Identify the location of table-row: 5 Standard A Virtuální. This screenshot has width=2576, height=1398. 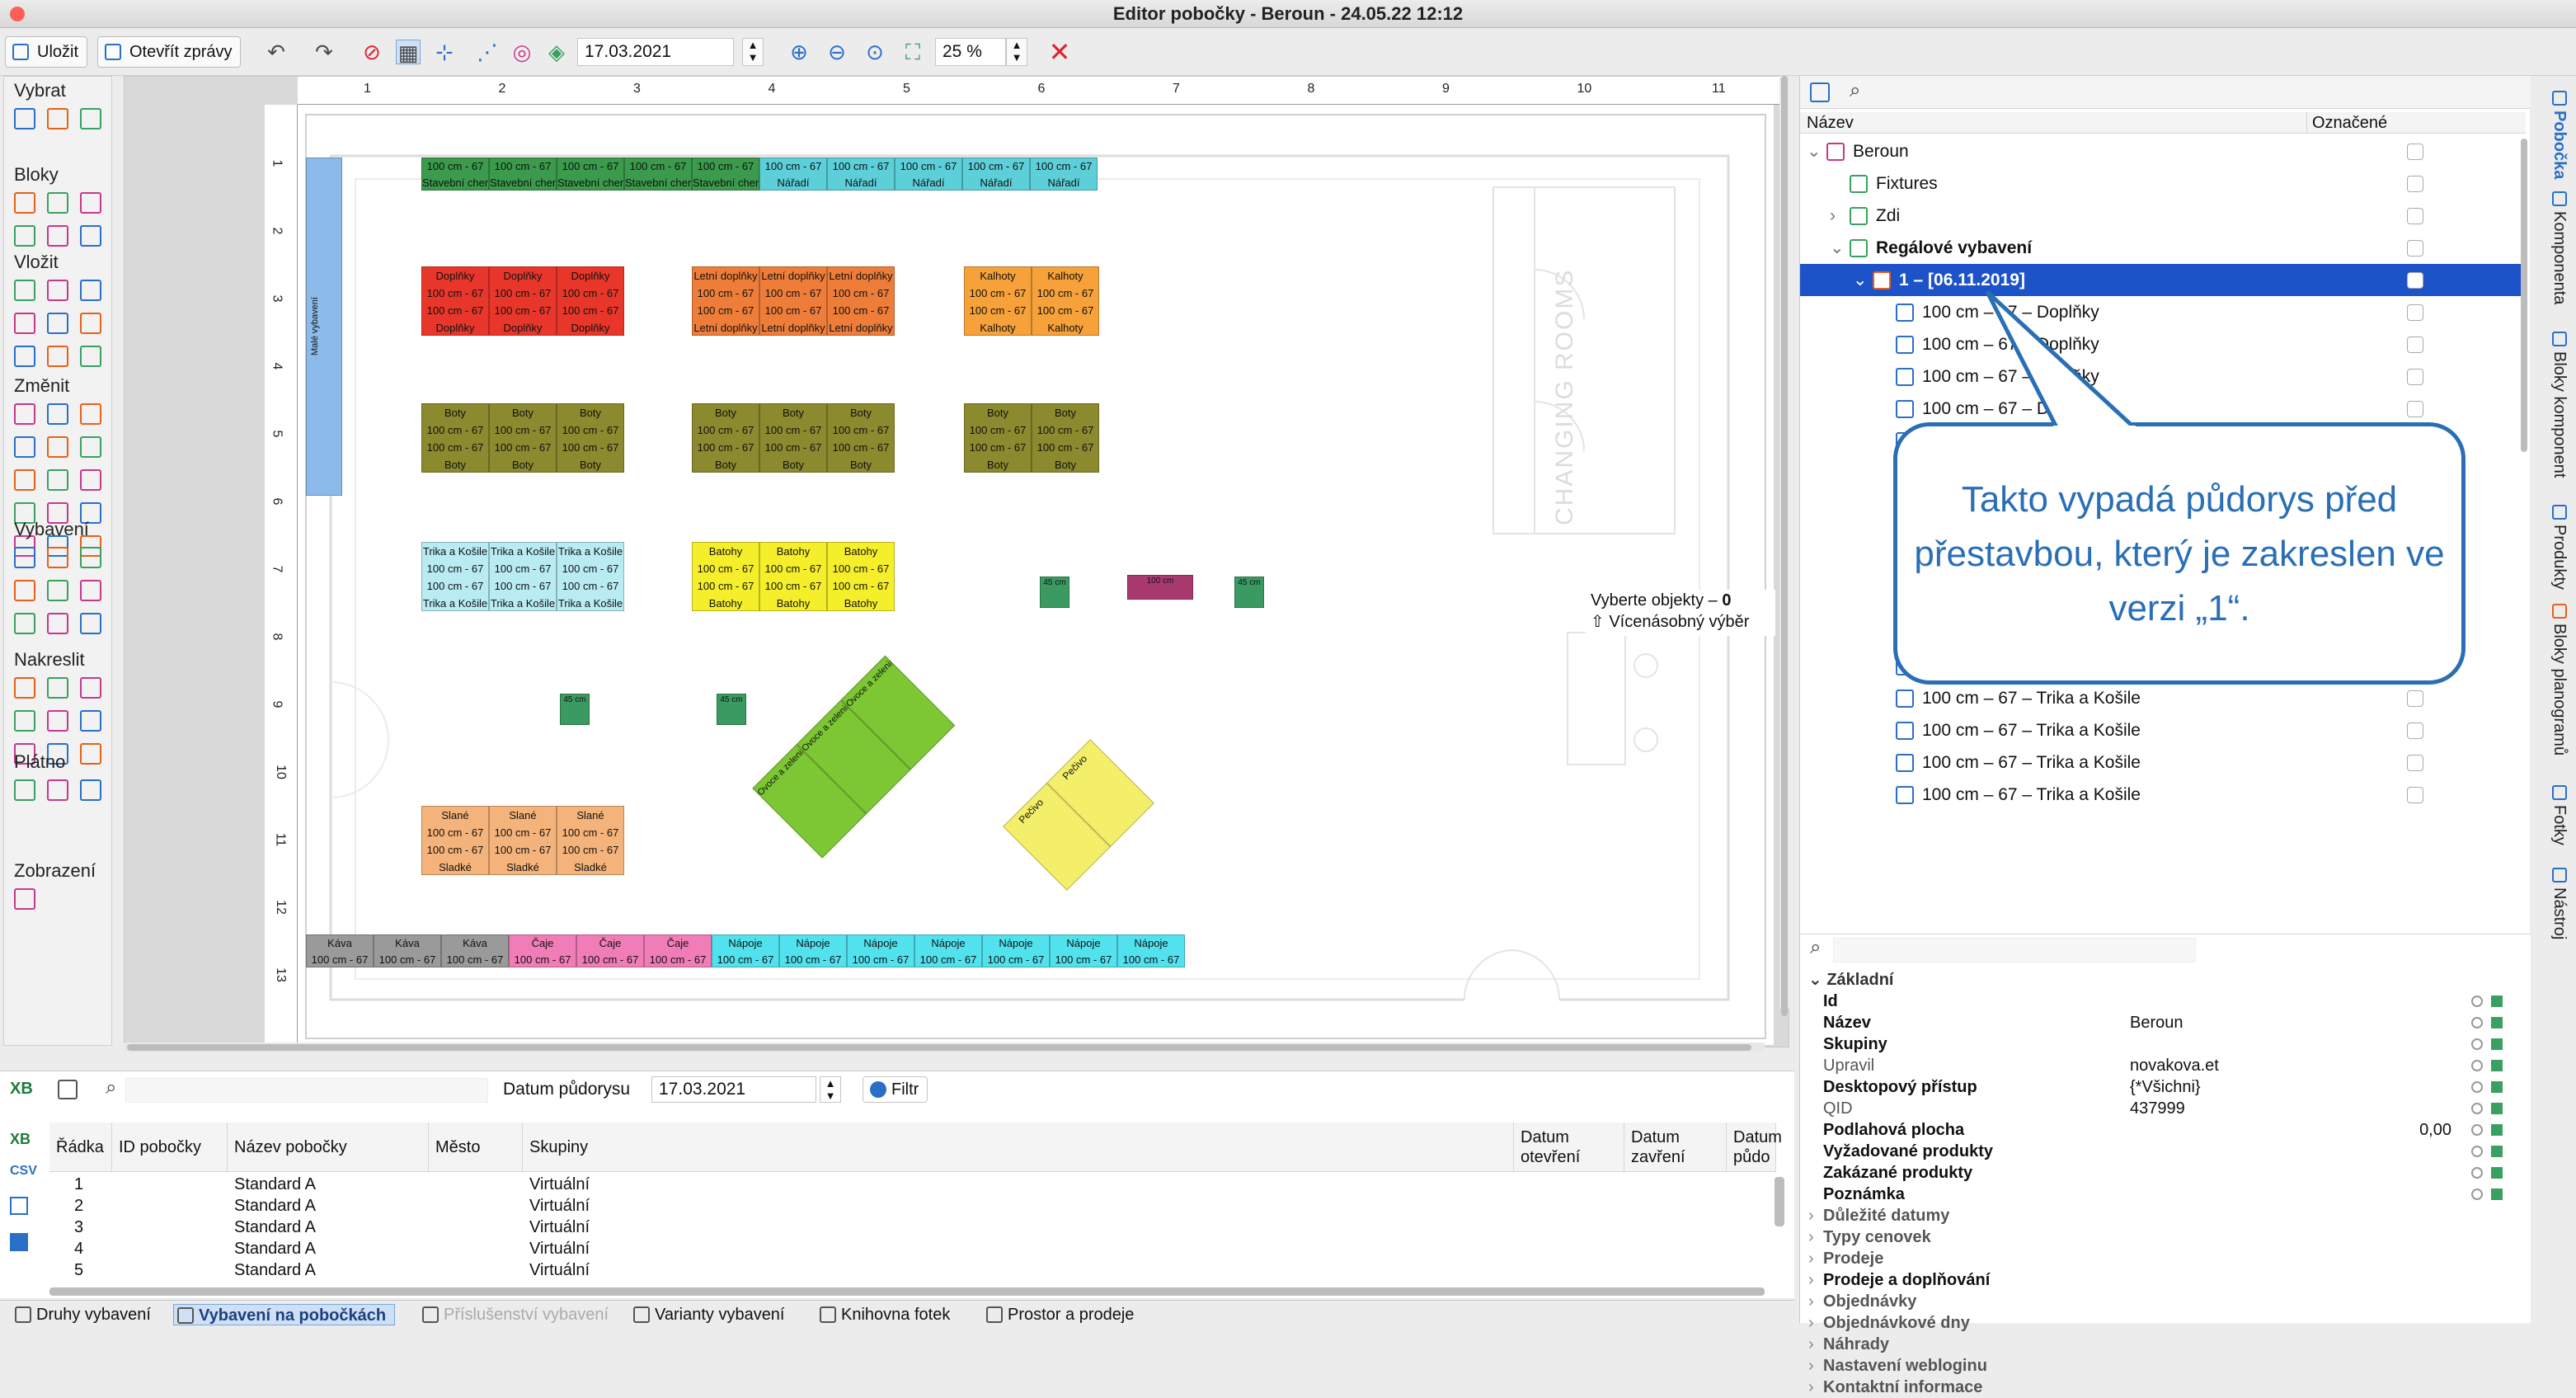
(911, 1270).